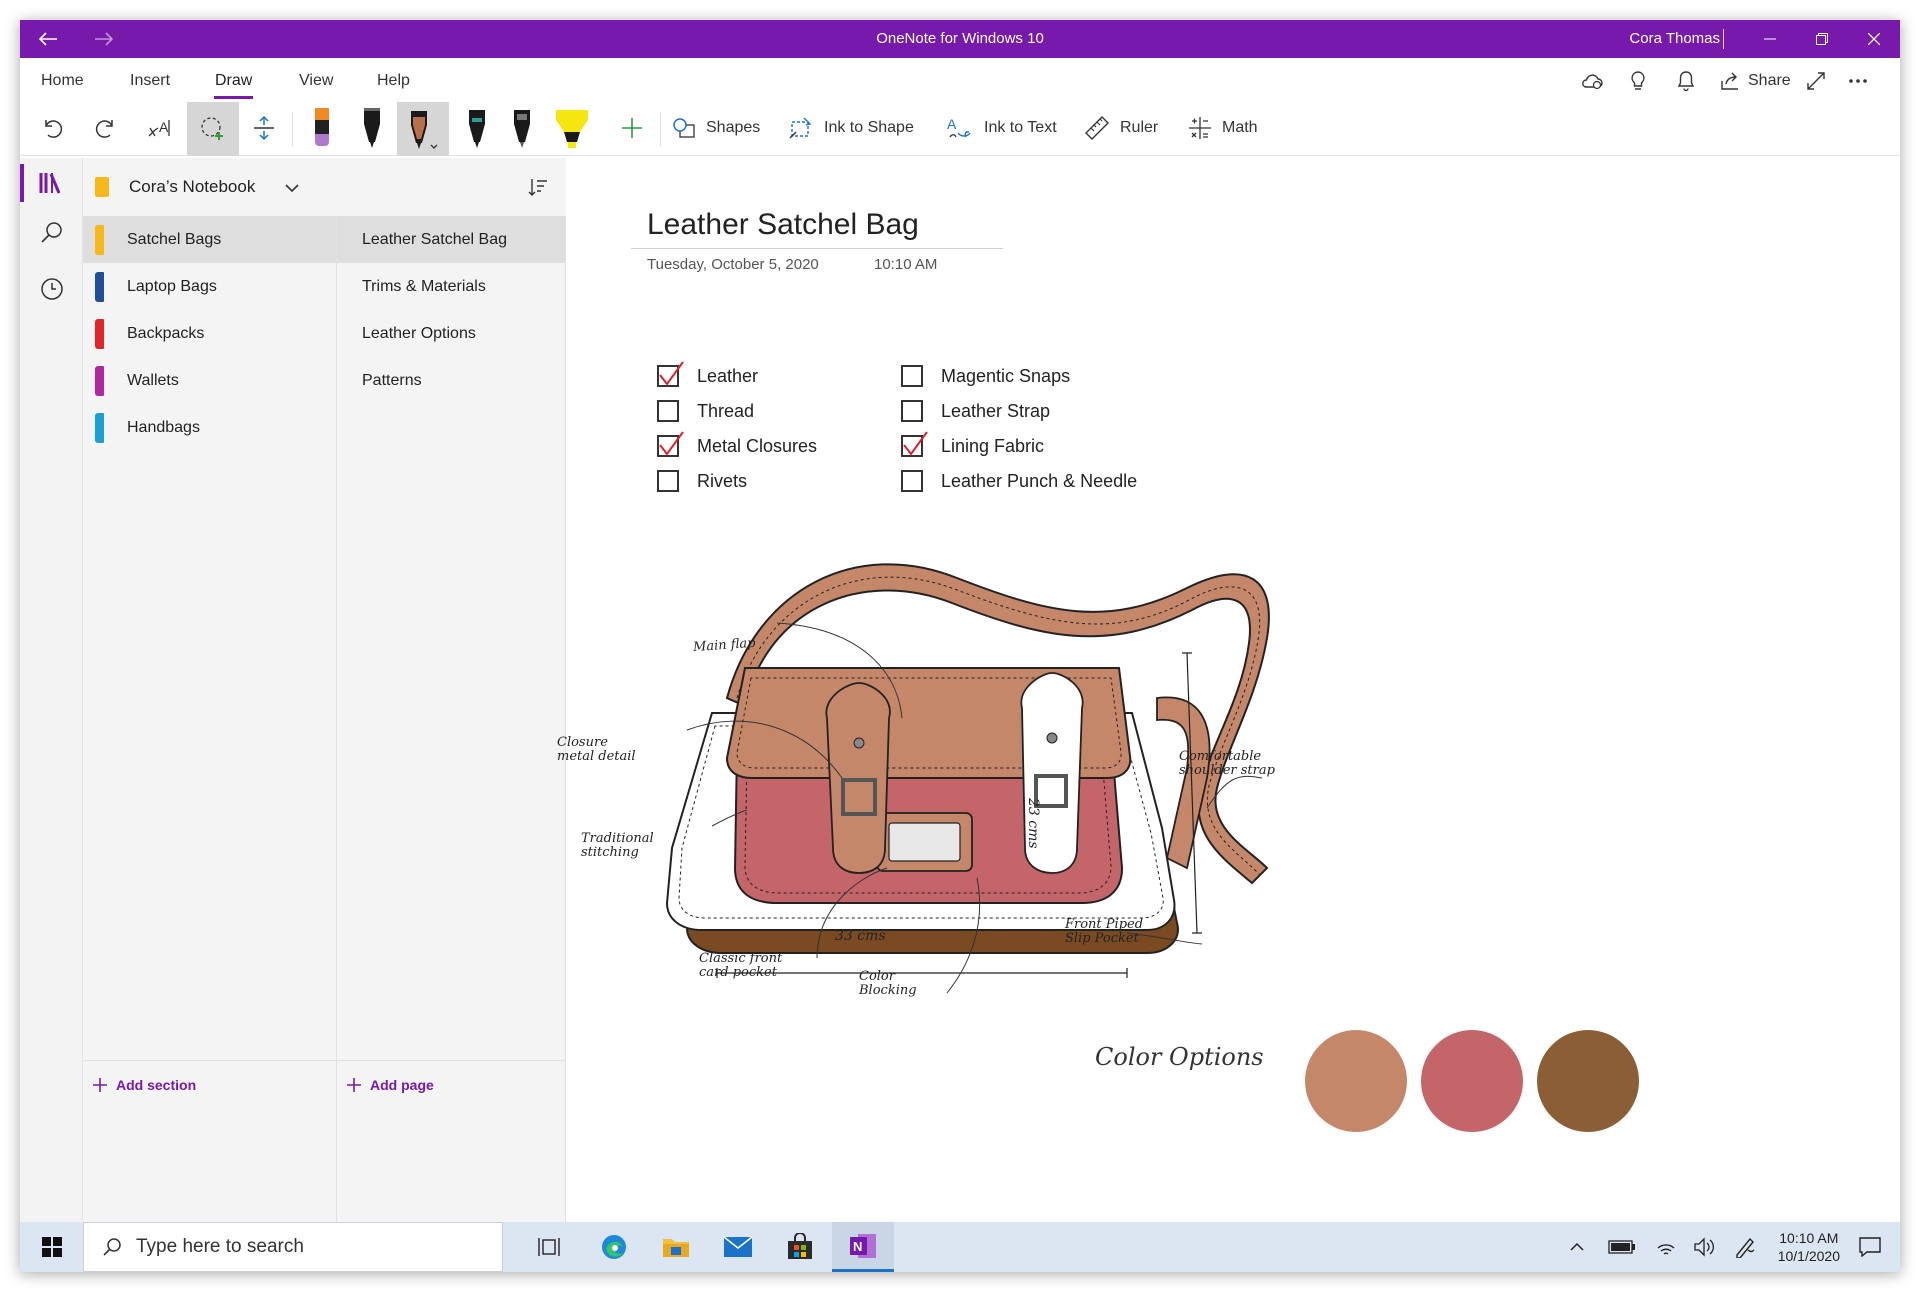 Image resolution: width=1920 pixels, height=1294 pixels. Describe the element at coordinates (62, 81) in the screenshot. I see `menu-home: Home` at that location.